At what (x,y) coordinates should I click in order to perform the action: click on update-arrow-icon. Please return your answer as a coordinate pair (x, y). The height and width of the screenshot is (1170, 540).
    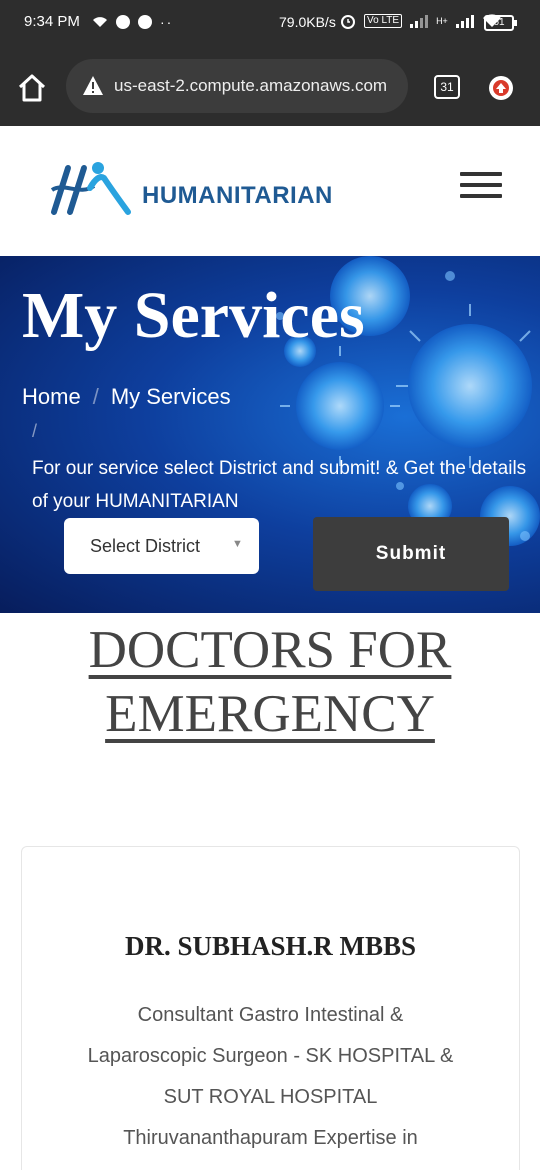
    Looking at the image, I should click on (501, 88).